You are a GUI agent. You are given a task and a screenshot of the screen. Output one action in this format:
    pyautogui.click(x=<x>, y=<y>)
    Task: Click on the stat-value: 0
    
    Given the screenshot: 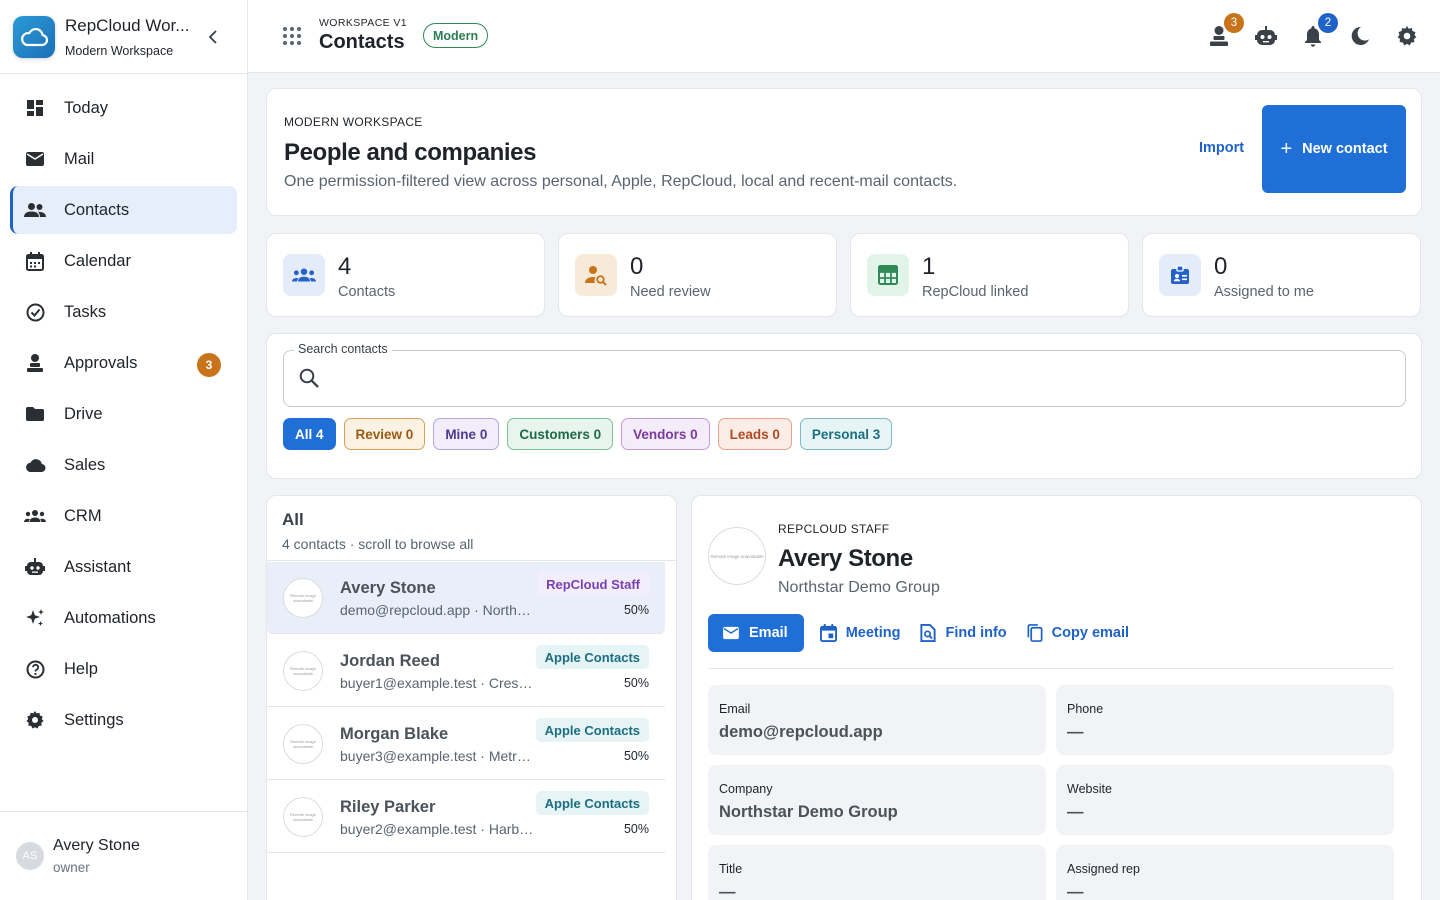 What is the action you would take?
    pyautogui.click(x=1221, y=266)
    